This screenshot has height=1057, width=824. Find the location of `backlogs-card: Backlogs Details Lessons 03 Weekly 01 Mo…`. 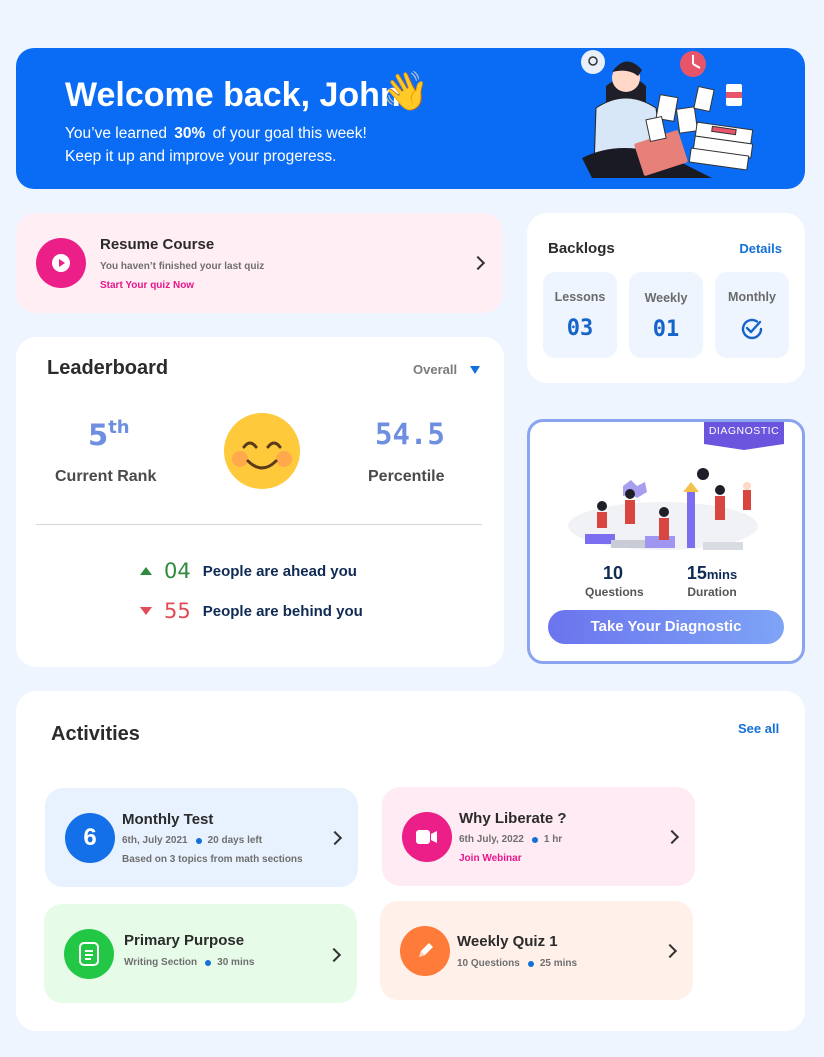

backlogs-card: Backlogs Details Lessons 03 Weekly 01 Mo… is located at coordinates (666, 298).